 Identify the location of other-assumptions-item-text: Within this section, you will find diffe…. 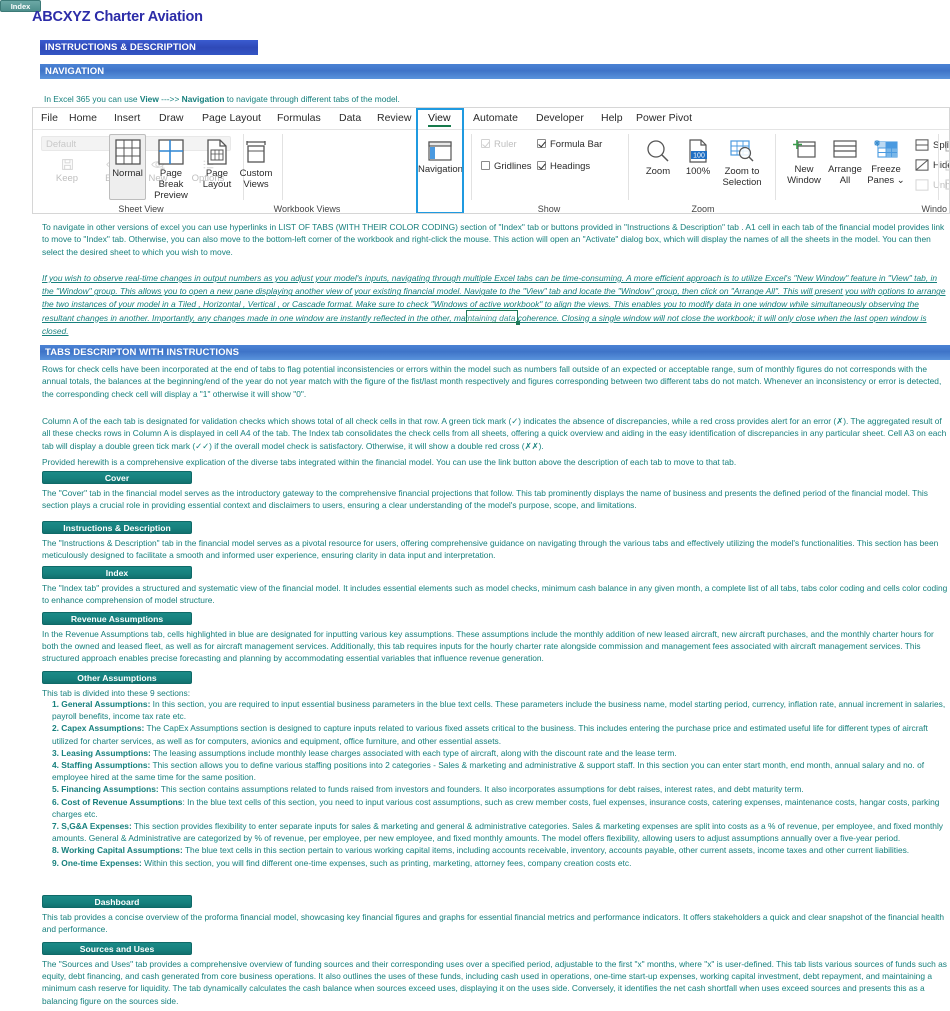
(386, 862).